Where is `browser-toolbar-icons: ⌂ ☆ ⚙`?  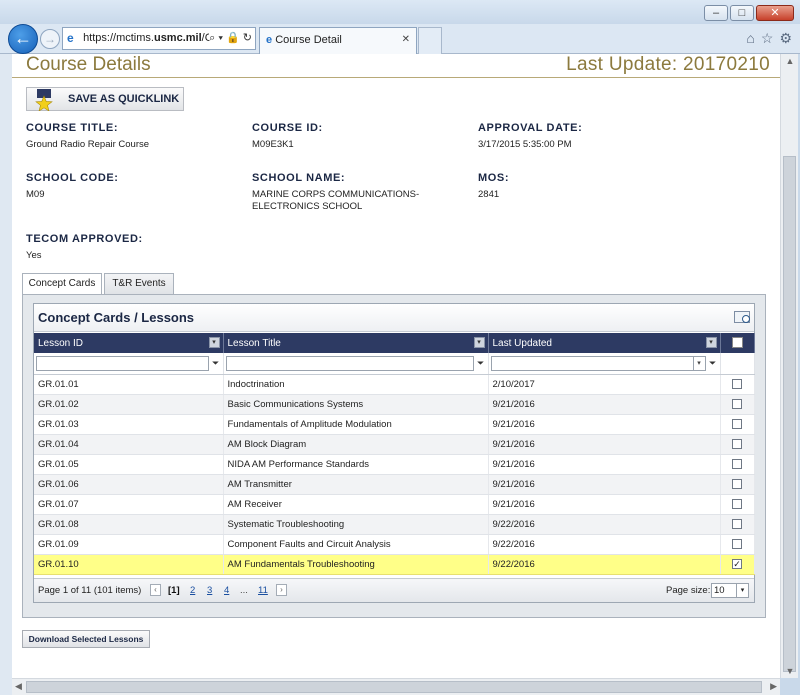
browser-toolbar-icons: ⌂ ☆ ⚙ is located at coordinates (769, 38).